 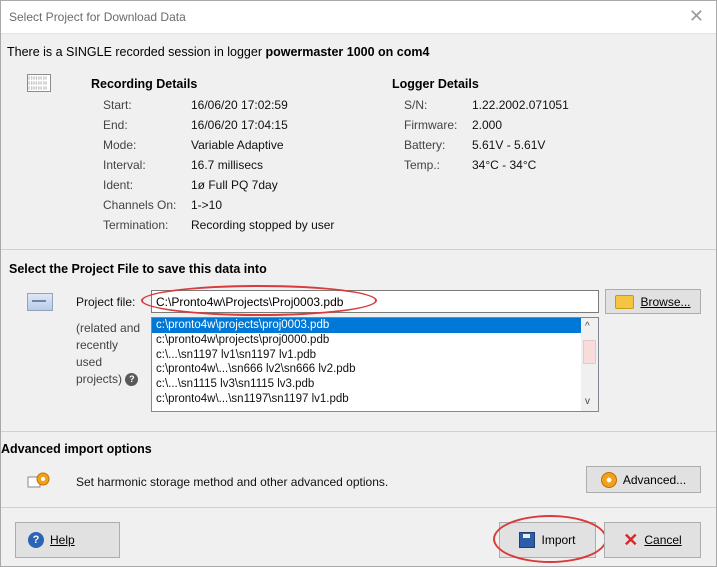 I want to click on related-label-line4: projects) ?, so click(x=107, y=379).